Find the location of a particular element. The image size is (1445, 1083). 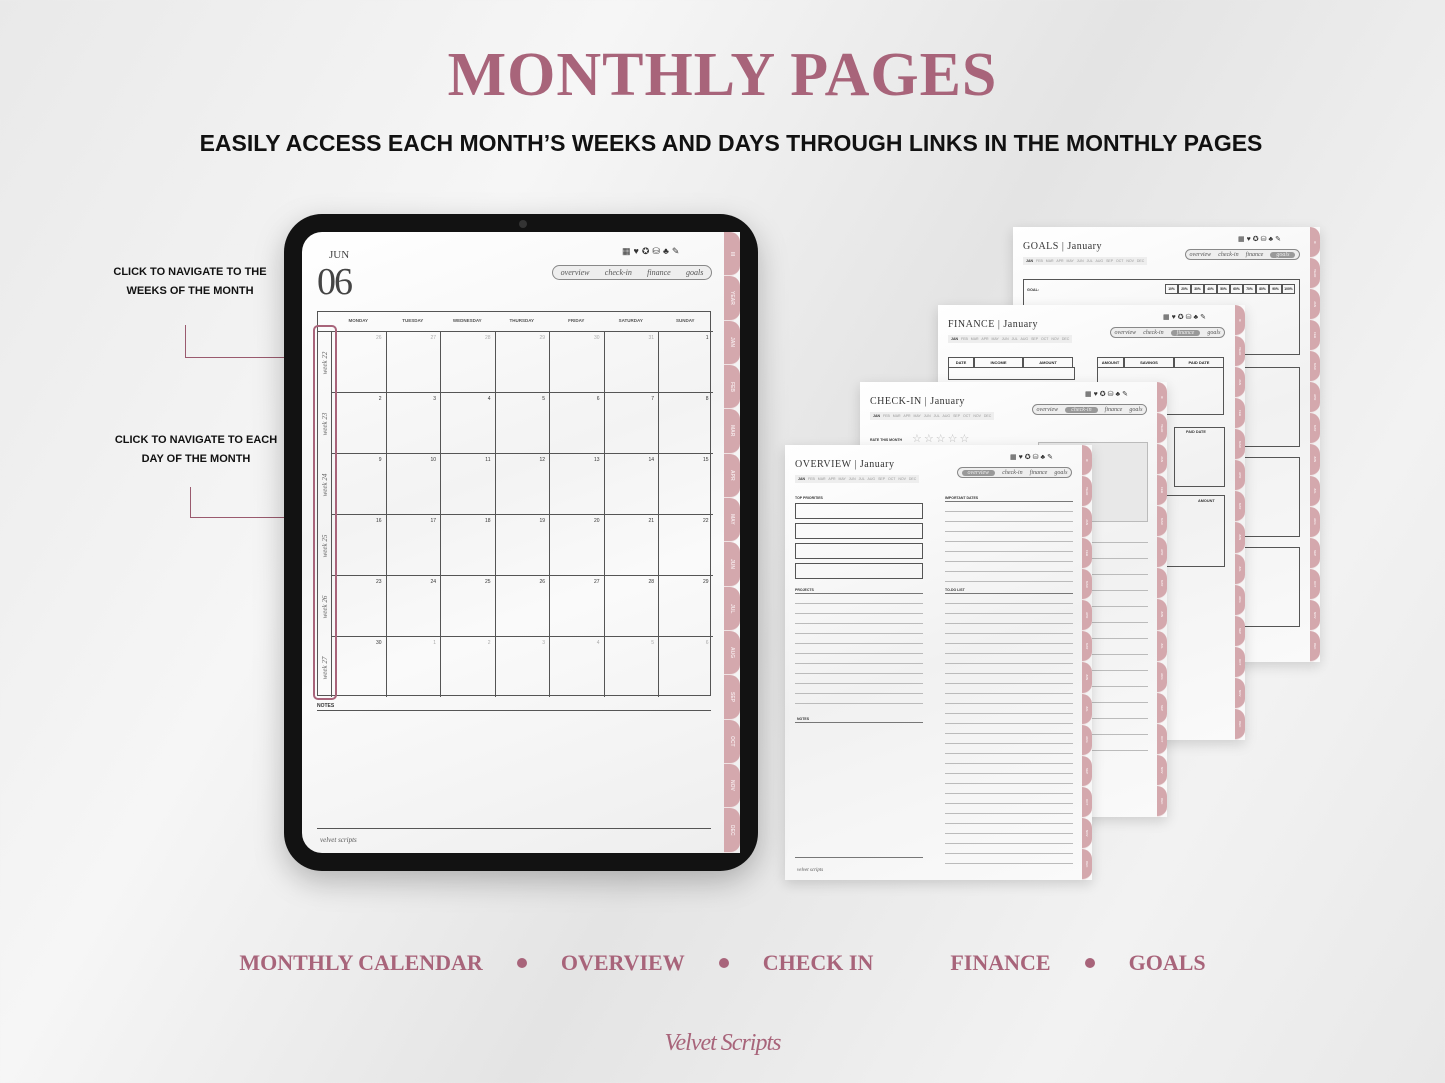

day-cell: 19 is located at coordinates (521, 544).